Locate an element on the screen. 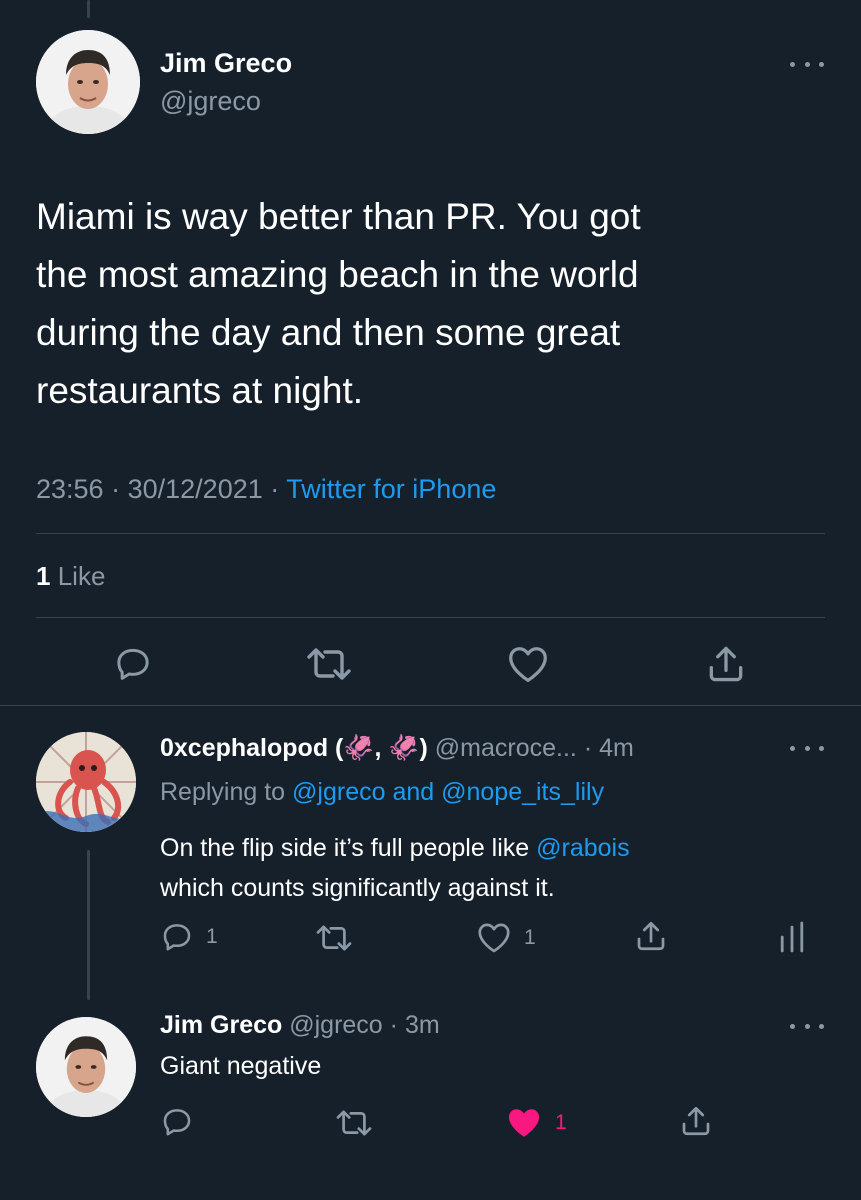 The image size is (861, 1200). likes-summary: 1 Like is located at coordinates (70, 576).